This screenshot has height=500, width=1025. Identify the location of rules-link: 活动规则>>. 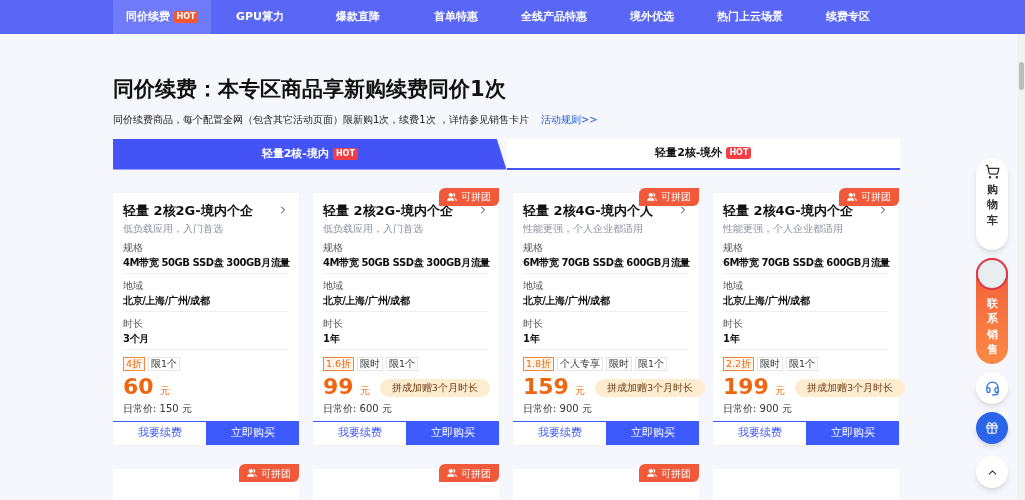
(569, 119).